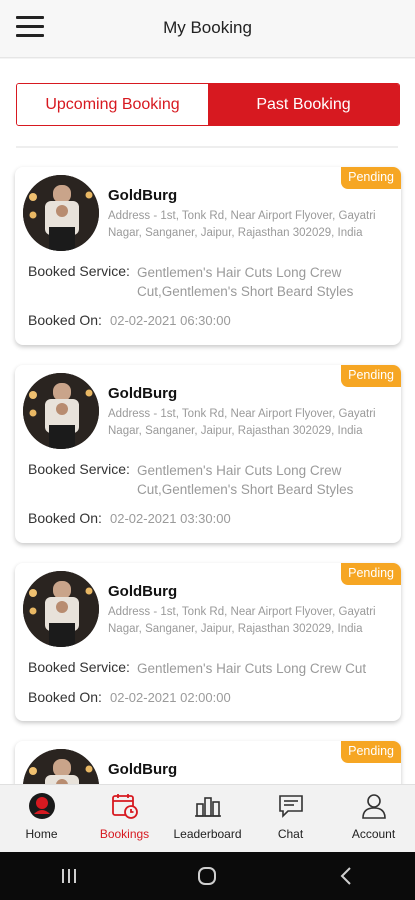  What do you see at coordinates (41, 834) in the screenshot?
I see `nav-home-label: Home` at bounding box center [41, 834].